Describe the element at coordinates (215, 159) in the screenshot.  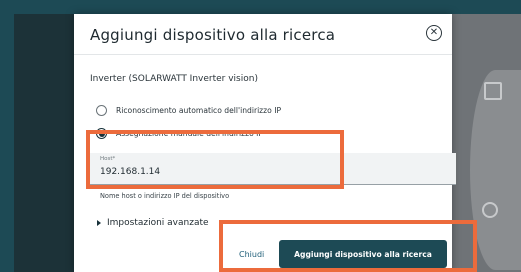
I see `highlight-box-host` at that location.